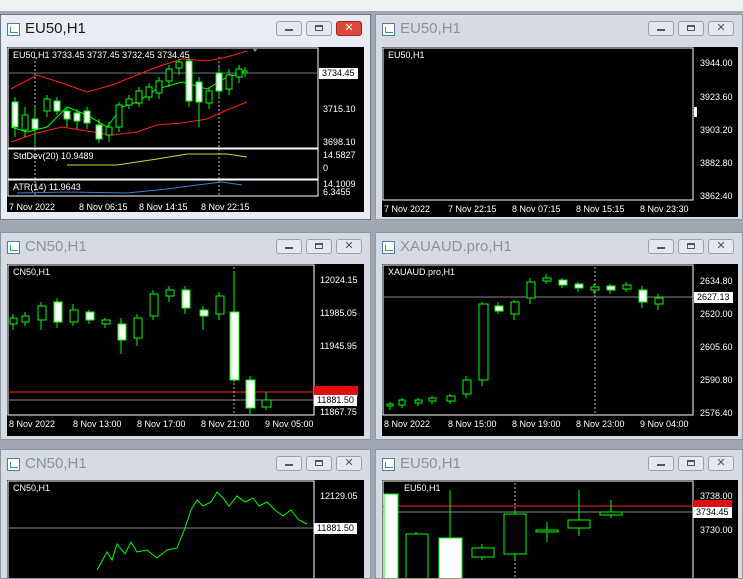  Describe the element at coordinates (97, 424) in the screenshot. I see `time-label: 8 Nov 13:00` at that location.